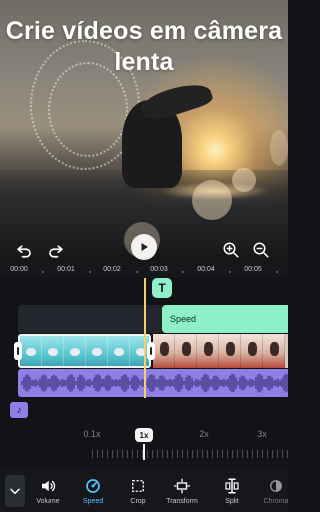 The image size is (320, 512). I want to click on tool-speed: Speed, so click(93, 491).